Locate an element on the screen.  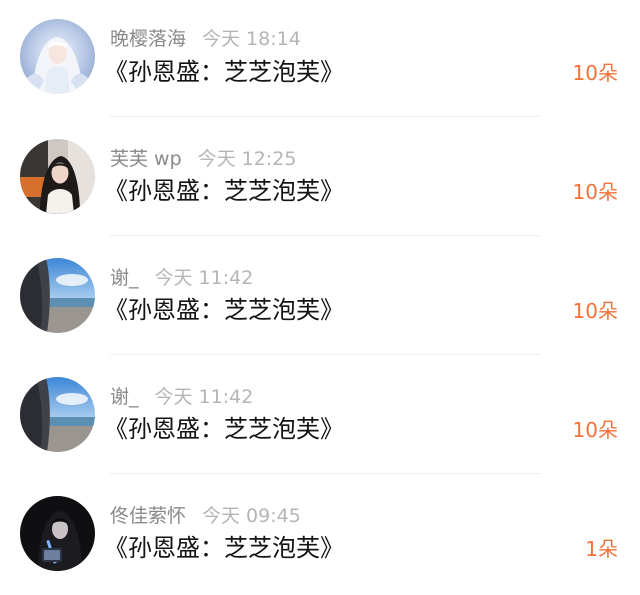
username: 佟佳萦怀 is located at coordinates (148, 516).